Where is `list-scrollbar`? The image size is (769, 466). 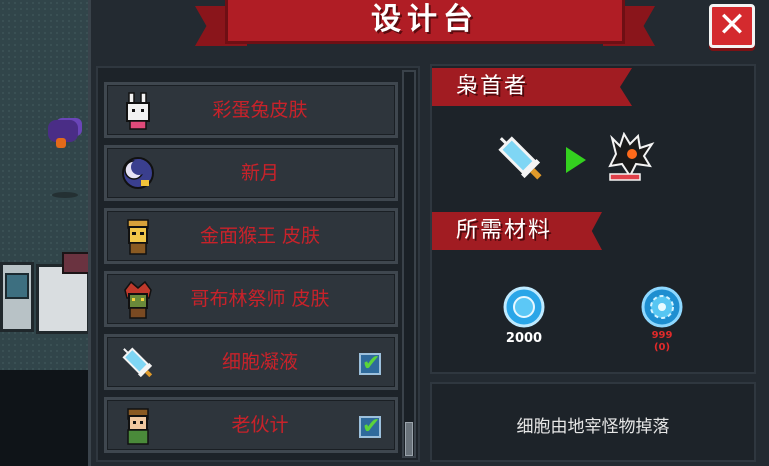 list-scrollbar is located at coordinates (409, 264).